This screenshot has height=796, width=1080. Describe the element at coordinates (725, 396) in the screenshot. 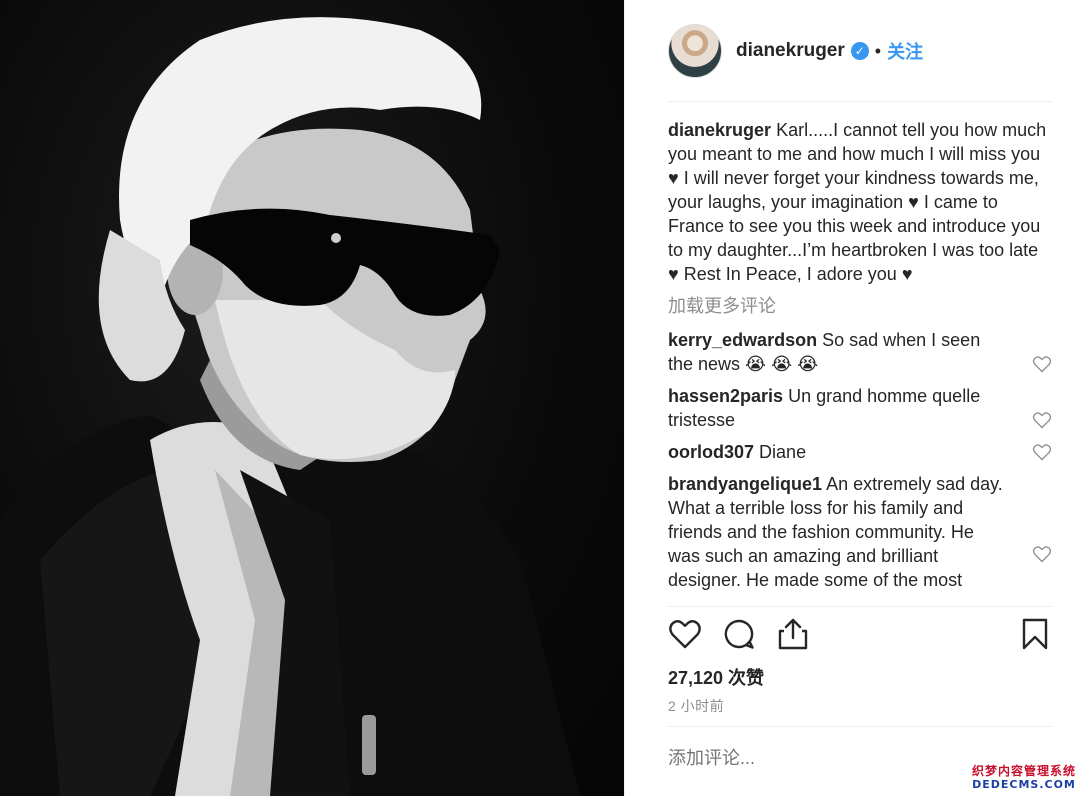

I see `comment-username: hassen2paris` at that location.